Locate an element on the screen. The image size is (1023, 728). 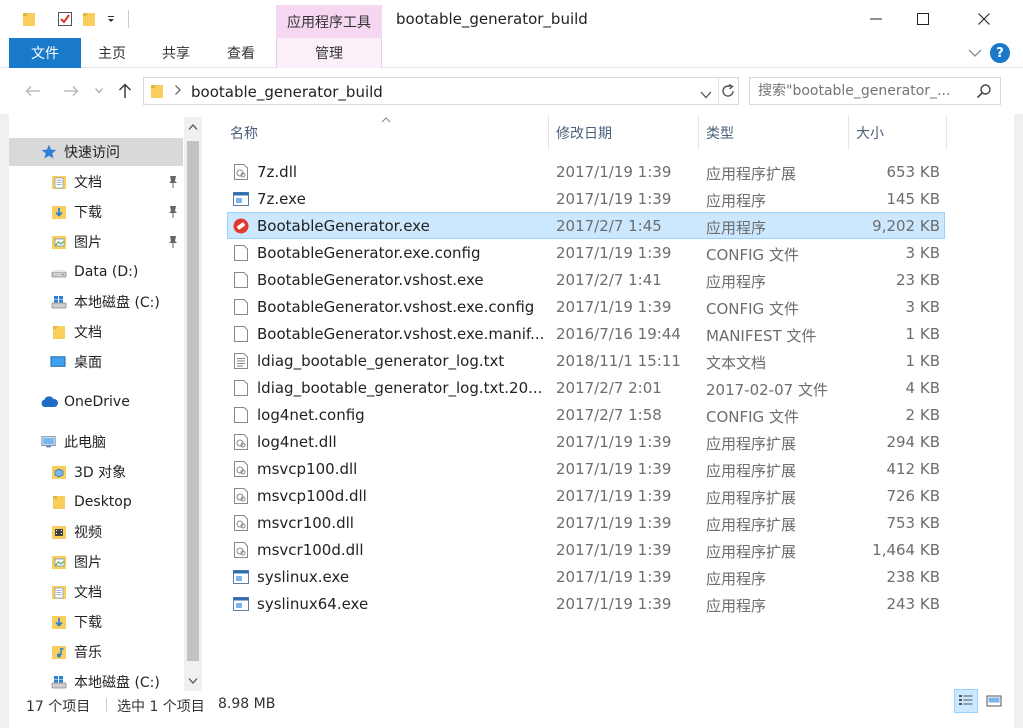
tab-home: 主页 is located at coordinates (112, 53).